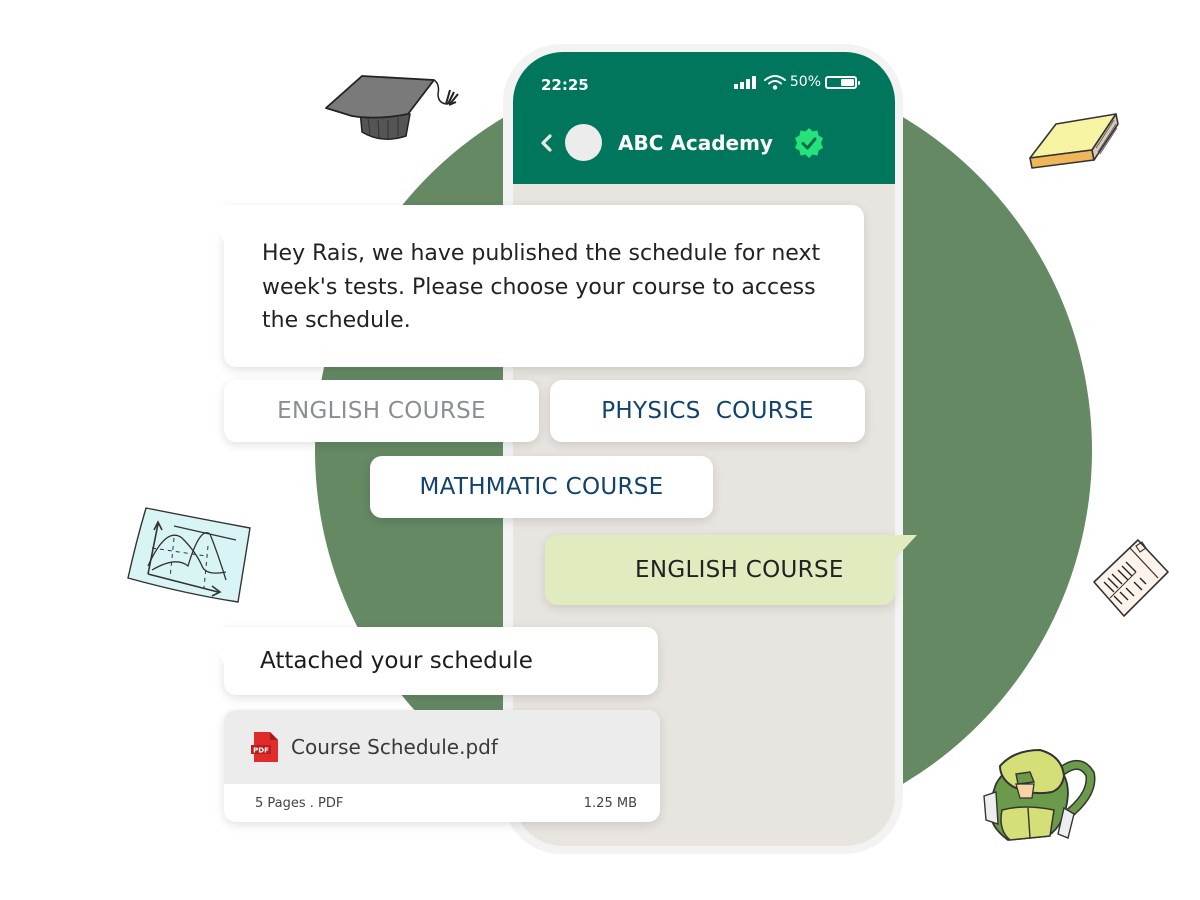 The width and height of the screenshot is (1200, 900). I want to click on option-math-course: MATHMATIC COURSE, so click(541, 487).